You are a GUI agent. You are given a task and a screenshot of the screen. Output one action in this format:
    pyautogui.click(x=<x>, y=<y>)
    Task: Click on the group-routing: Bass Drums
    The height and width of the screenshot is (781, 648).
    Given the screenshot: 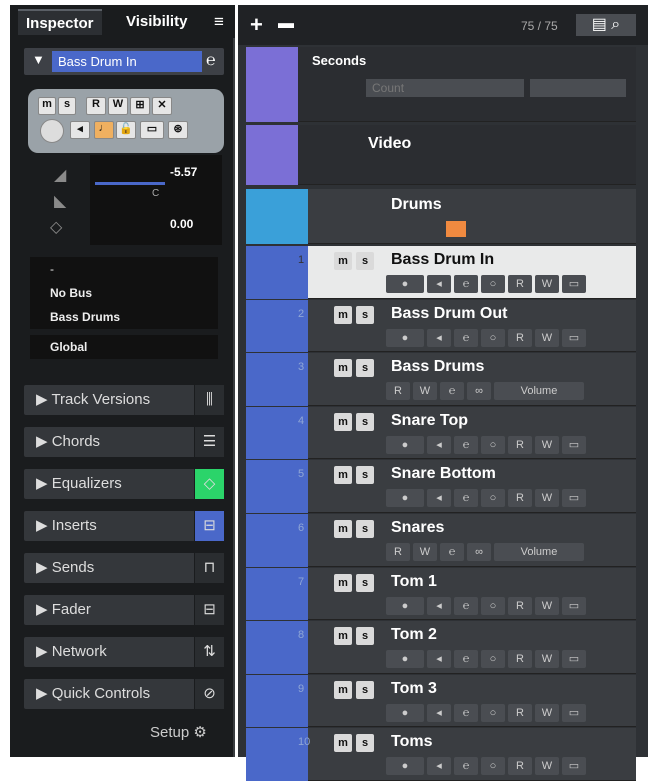 What is the action you would take?
    pyautogui.click(x=124, y=317)
    